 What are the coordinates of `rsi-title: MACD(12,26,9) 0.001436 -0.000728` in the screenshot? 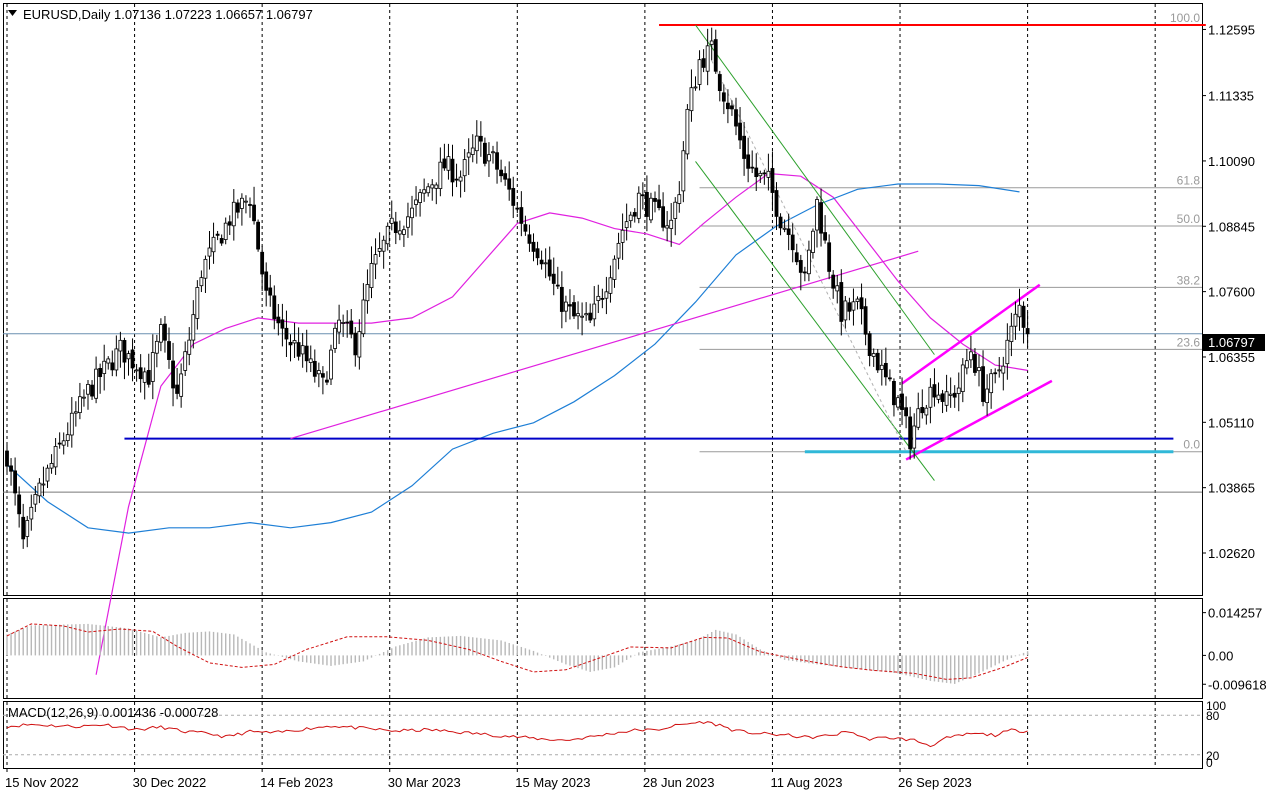 It's located at (113, 712).